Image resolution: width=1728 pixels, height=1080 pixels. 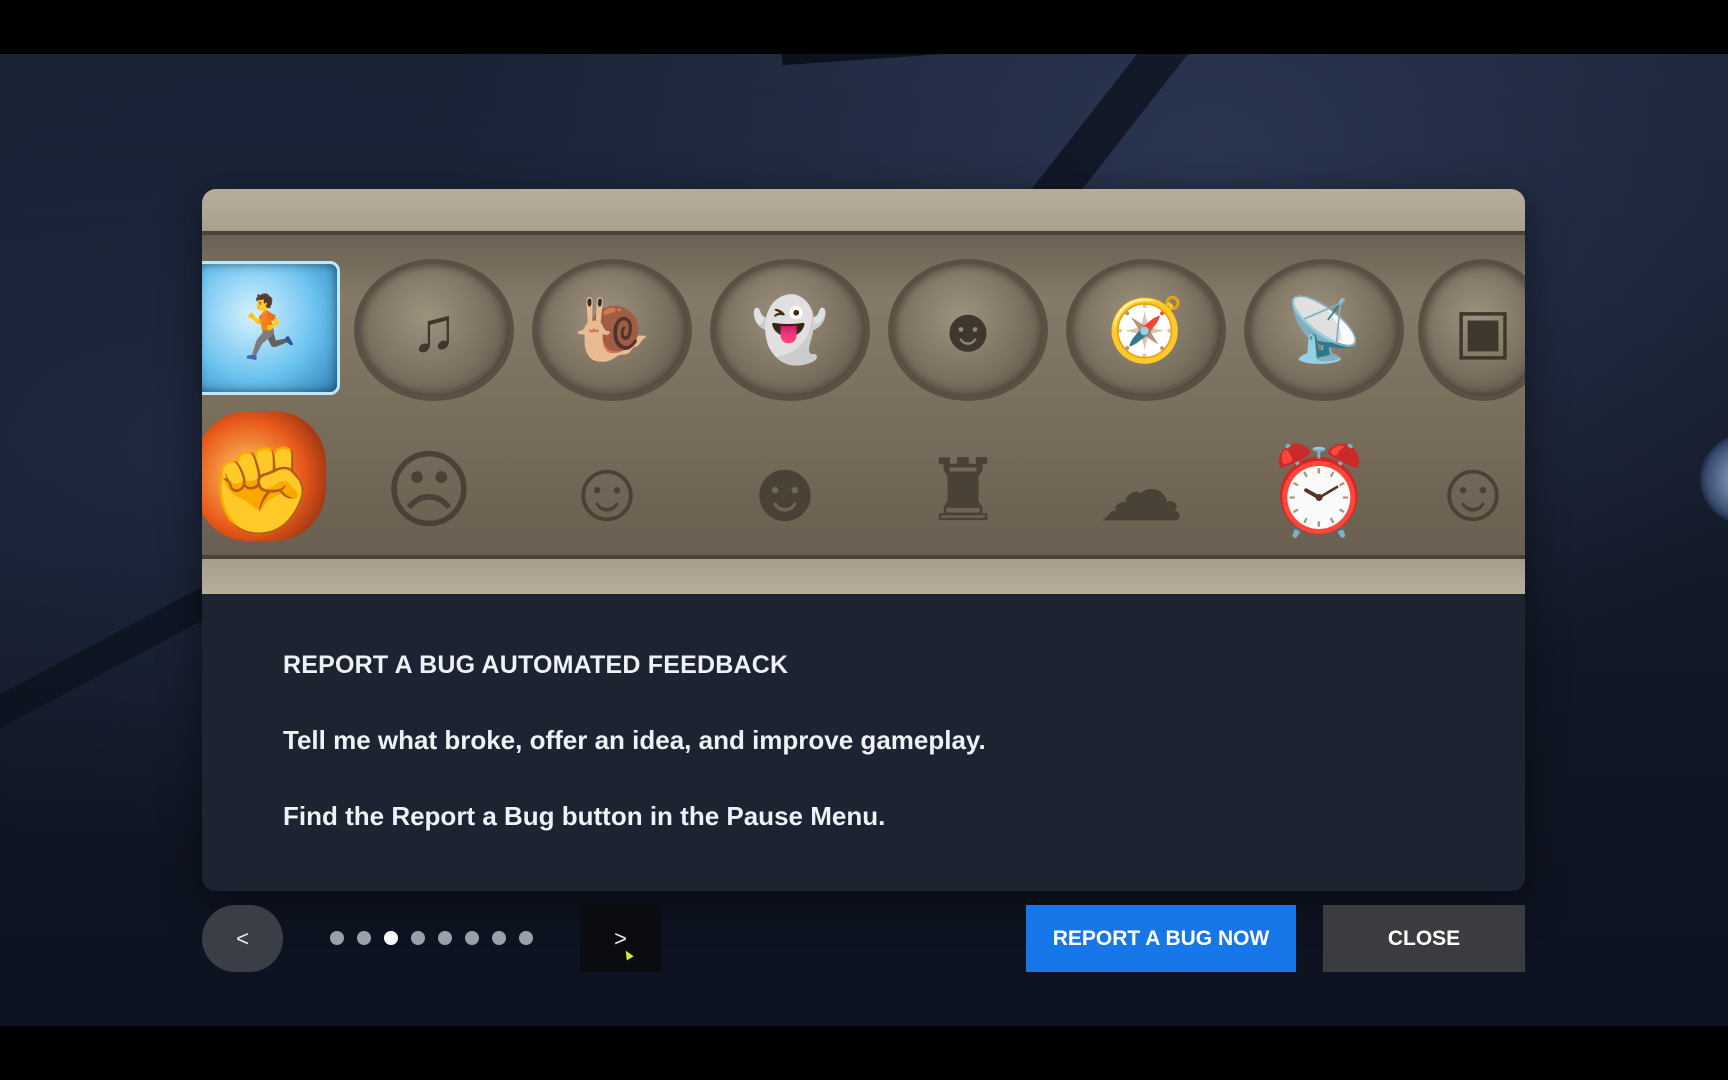 What do you see at coordinates (1714, 479) in the screenshot?
I see `background-orb` at bounding box center [1714, 479].